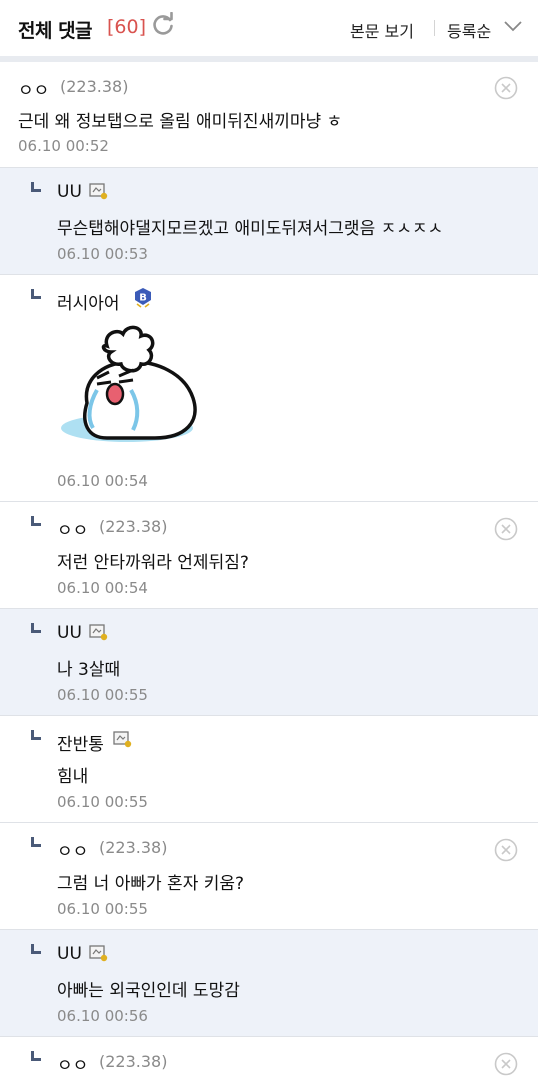  Describe the element at coordinates (269, 555) in the screenshot. I see `reply-item: ㅇㅇ (223.38) 저런 안타까워라 언제뒤짐? 06.10 00:54` at that location.